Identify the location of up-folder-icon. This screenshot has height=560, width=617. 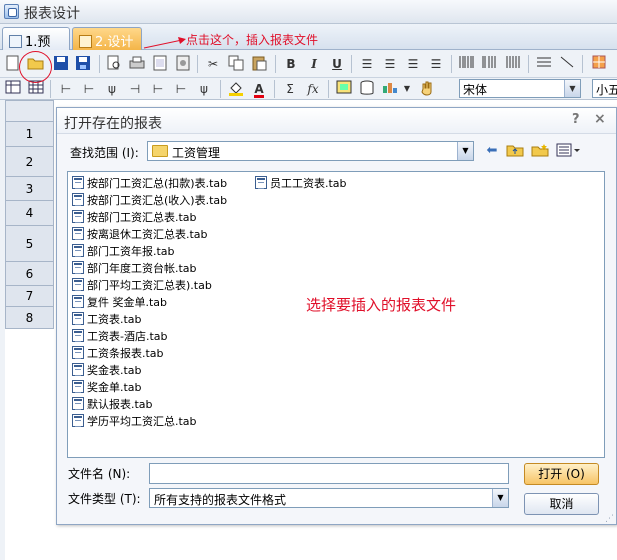
(515, 151).